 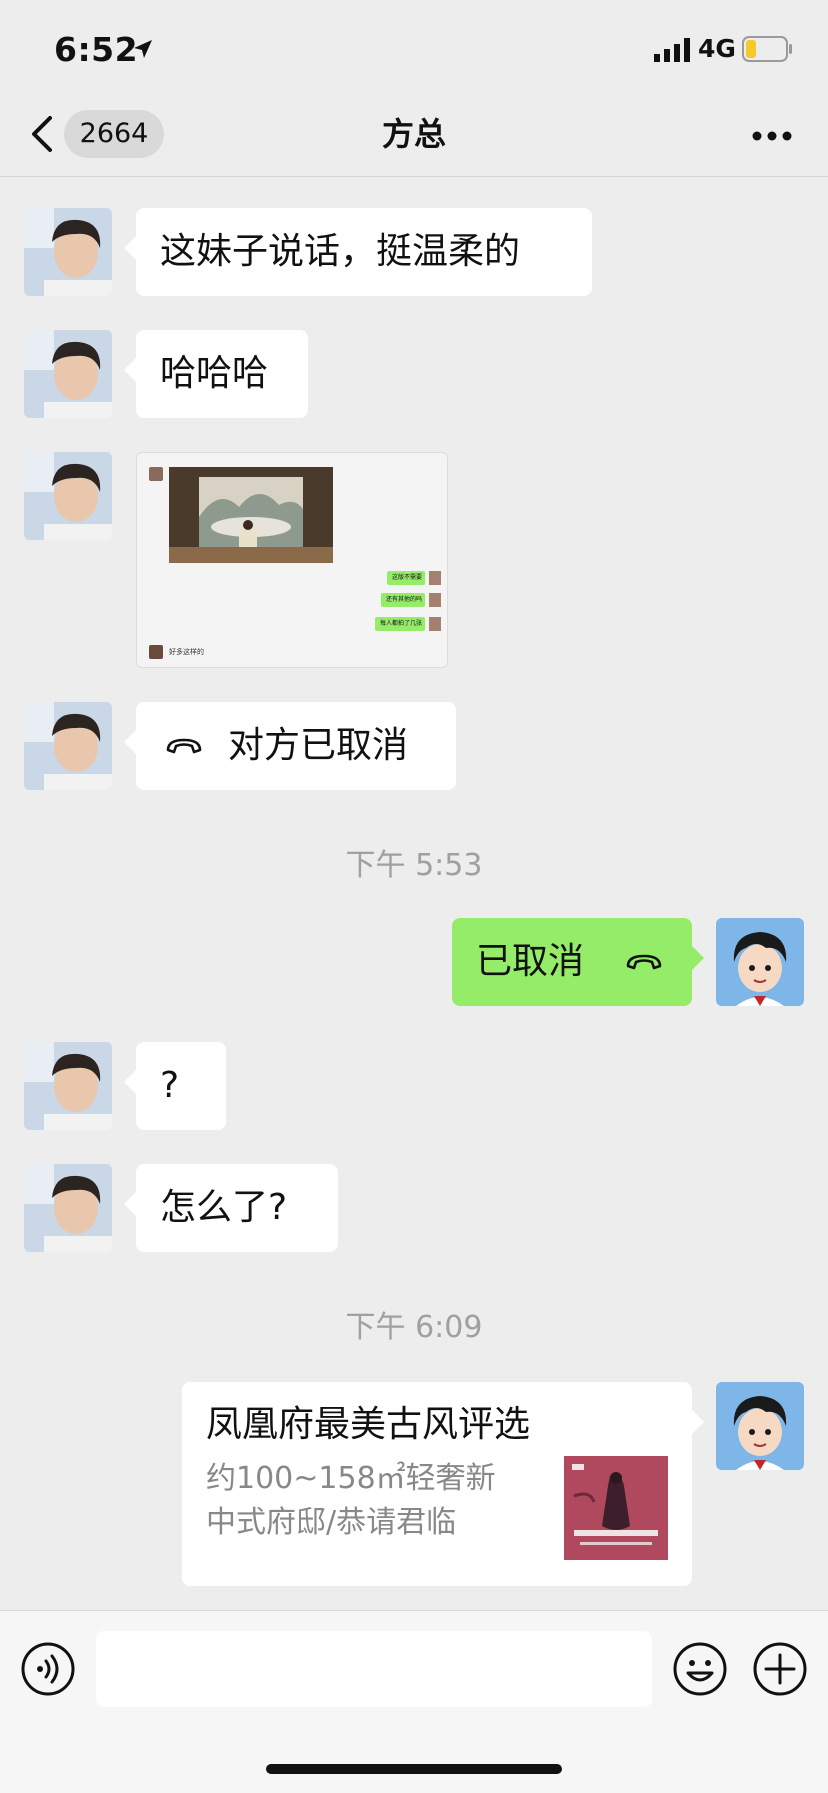 What do you see at coordinates (251, 515) in the screenshot?
I see `scenery-photo` at bounding box center [251, 515].